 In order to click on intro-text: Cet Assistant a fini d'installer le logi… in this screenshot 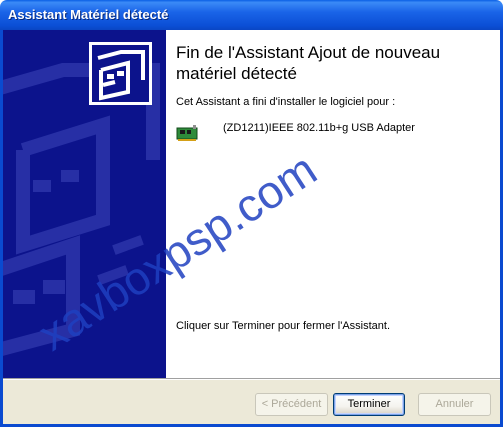, I will do `click(286, 102)`.